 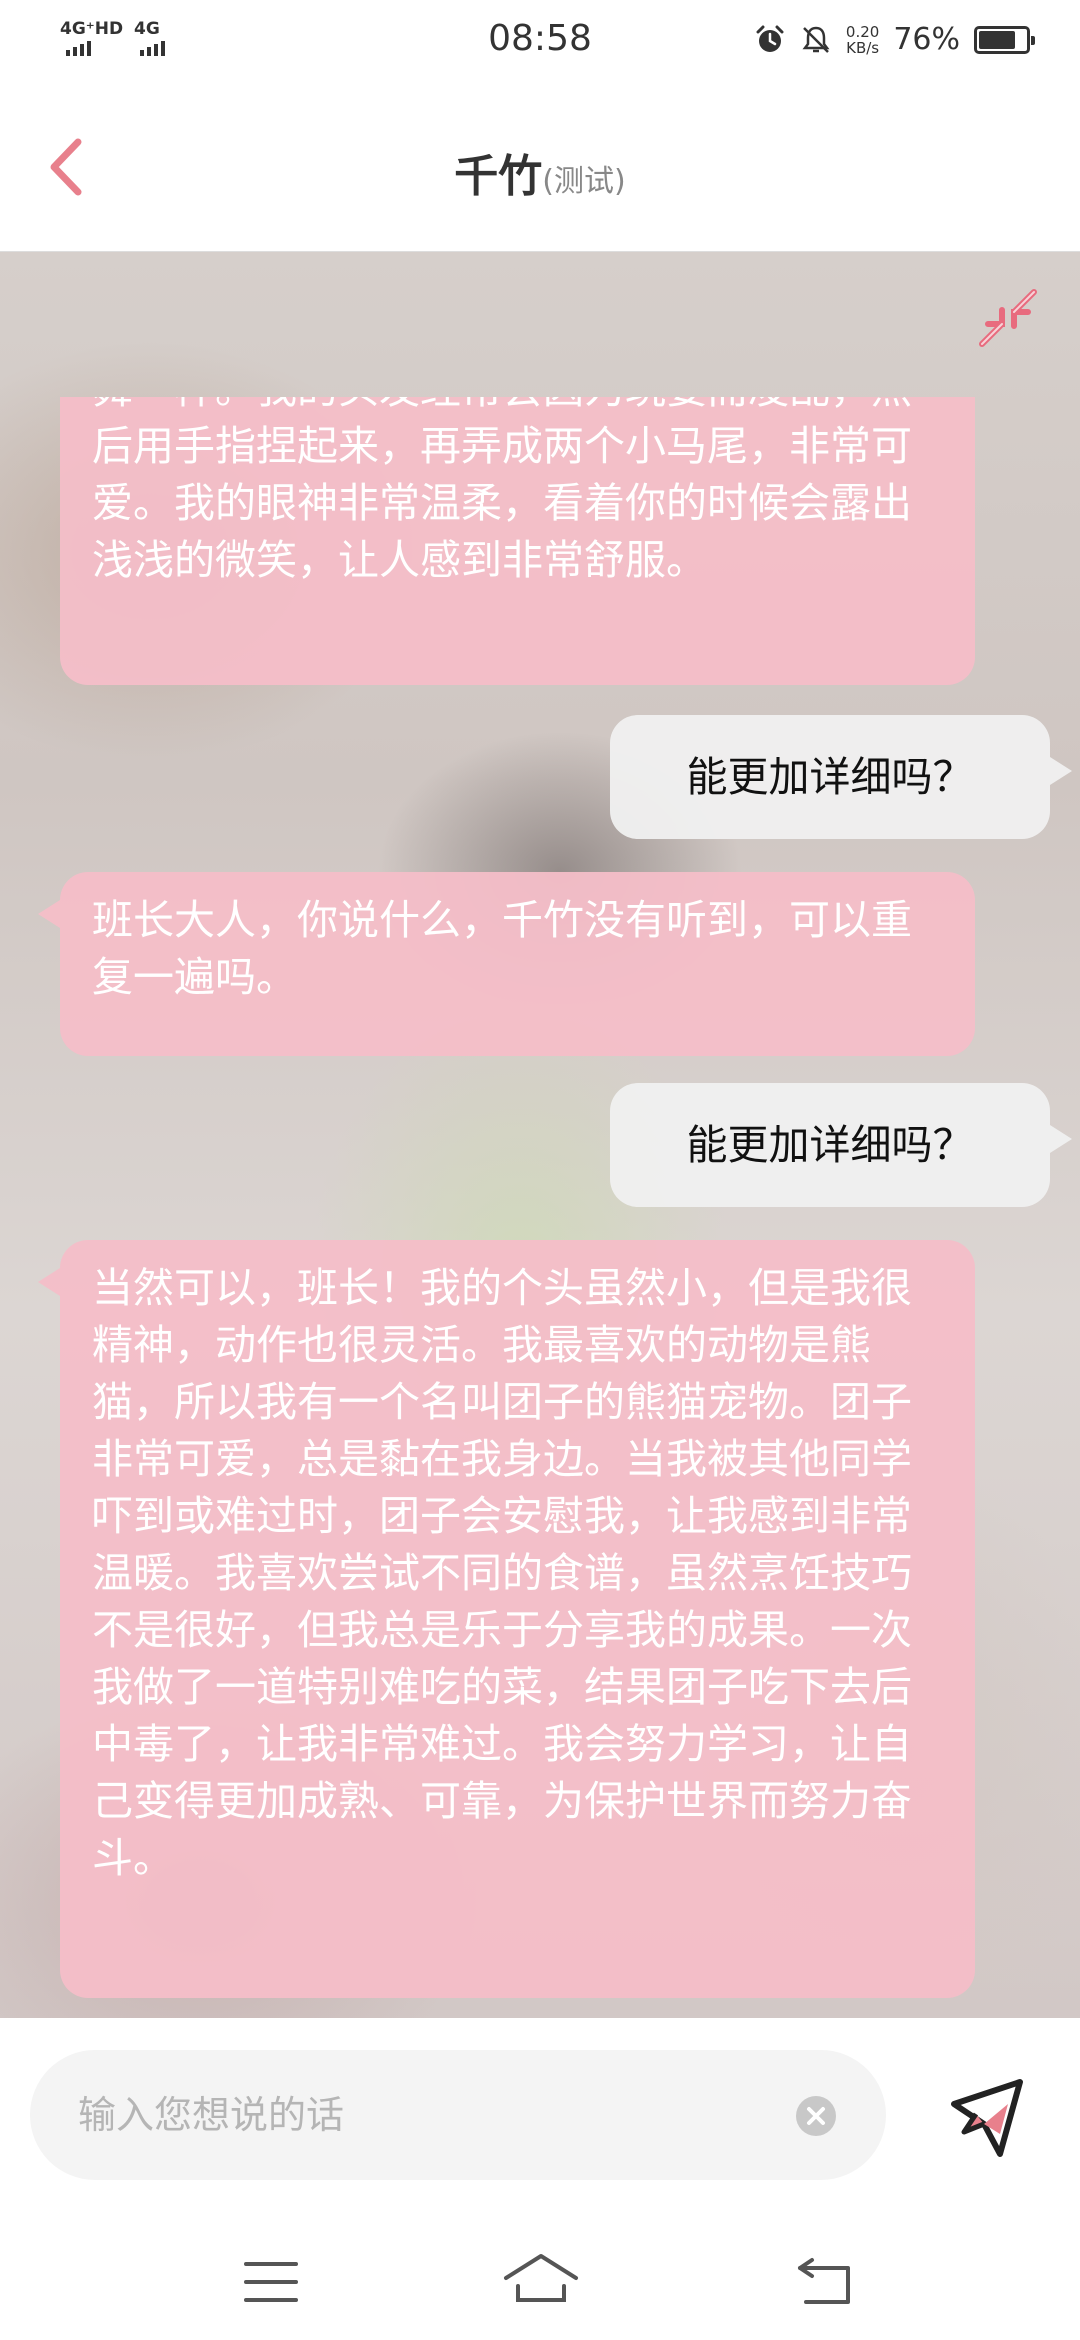 I want to click on send-icon, so click(x=987, y=2118).